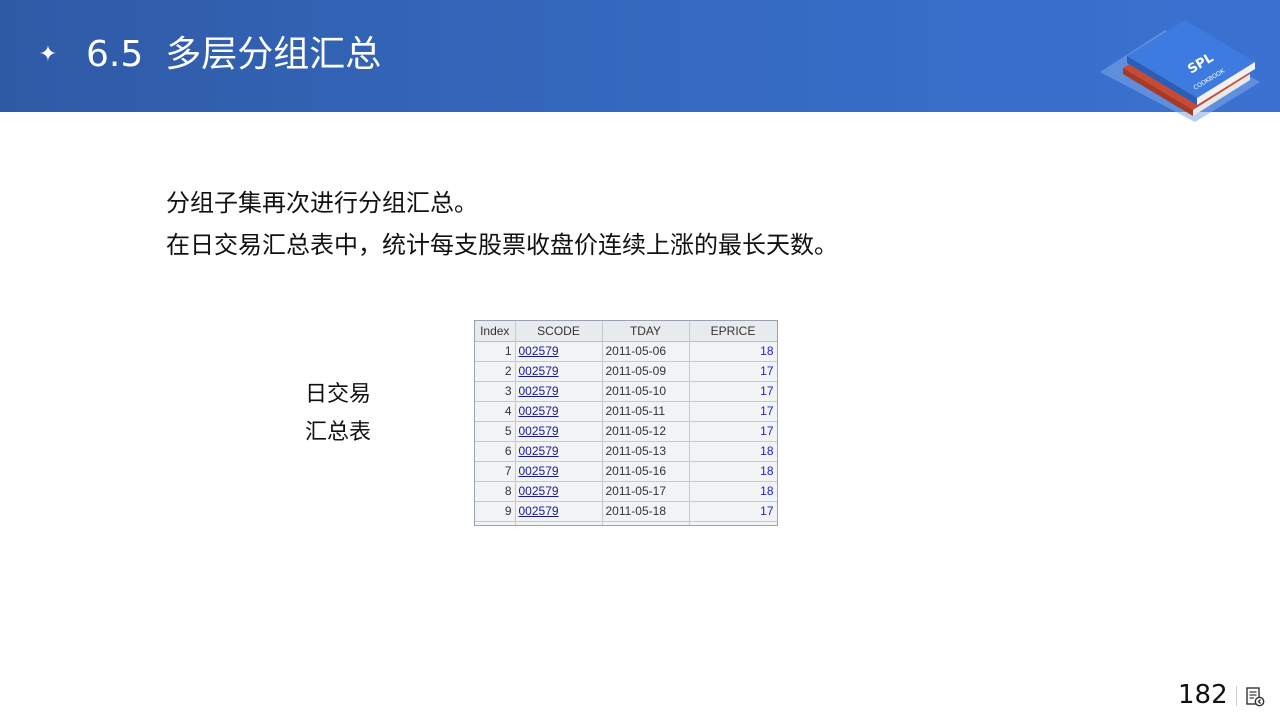 The width and height of the screenshot is (1280, 720). What do you see at coordinates (646, 371) in the screenshot?
I see `tday-cell: 2011-05-09` at bounding box center [646, 371].